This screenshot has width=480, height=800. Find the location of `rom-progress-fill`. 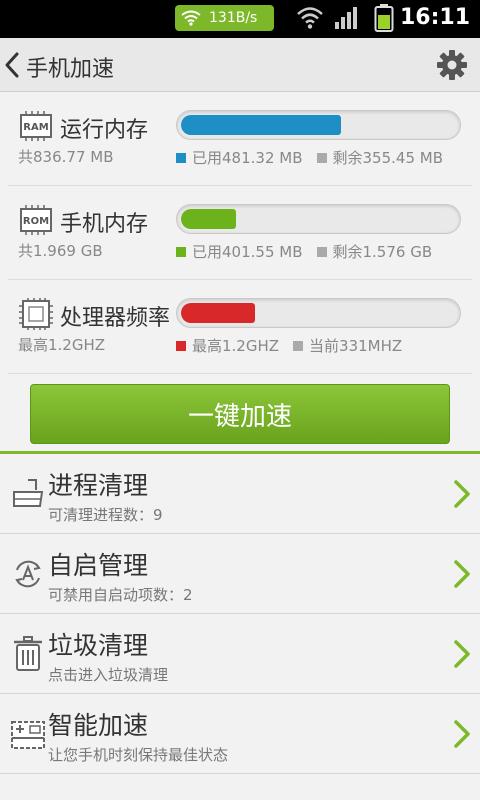

rom-progress-fill is located at coordinates (208, 219).